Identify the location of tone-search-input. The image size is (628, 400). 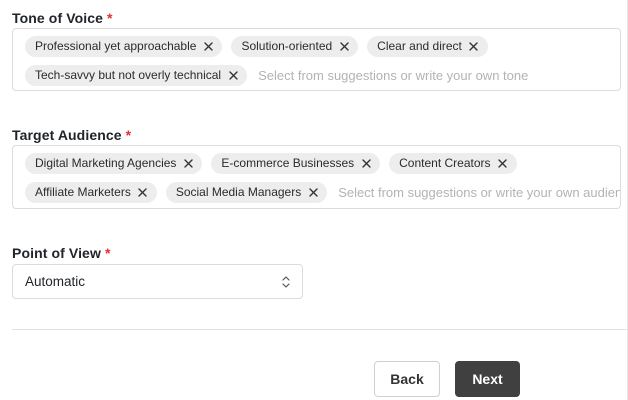
(433, 75).